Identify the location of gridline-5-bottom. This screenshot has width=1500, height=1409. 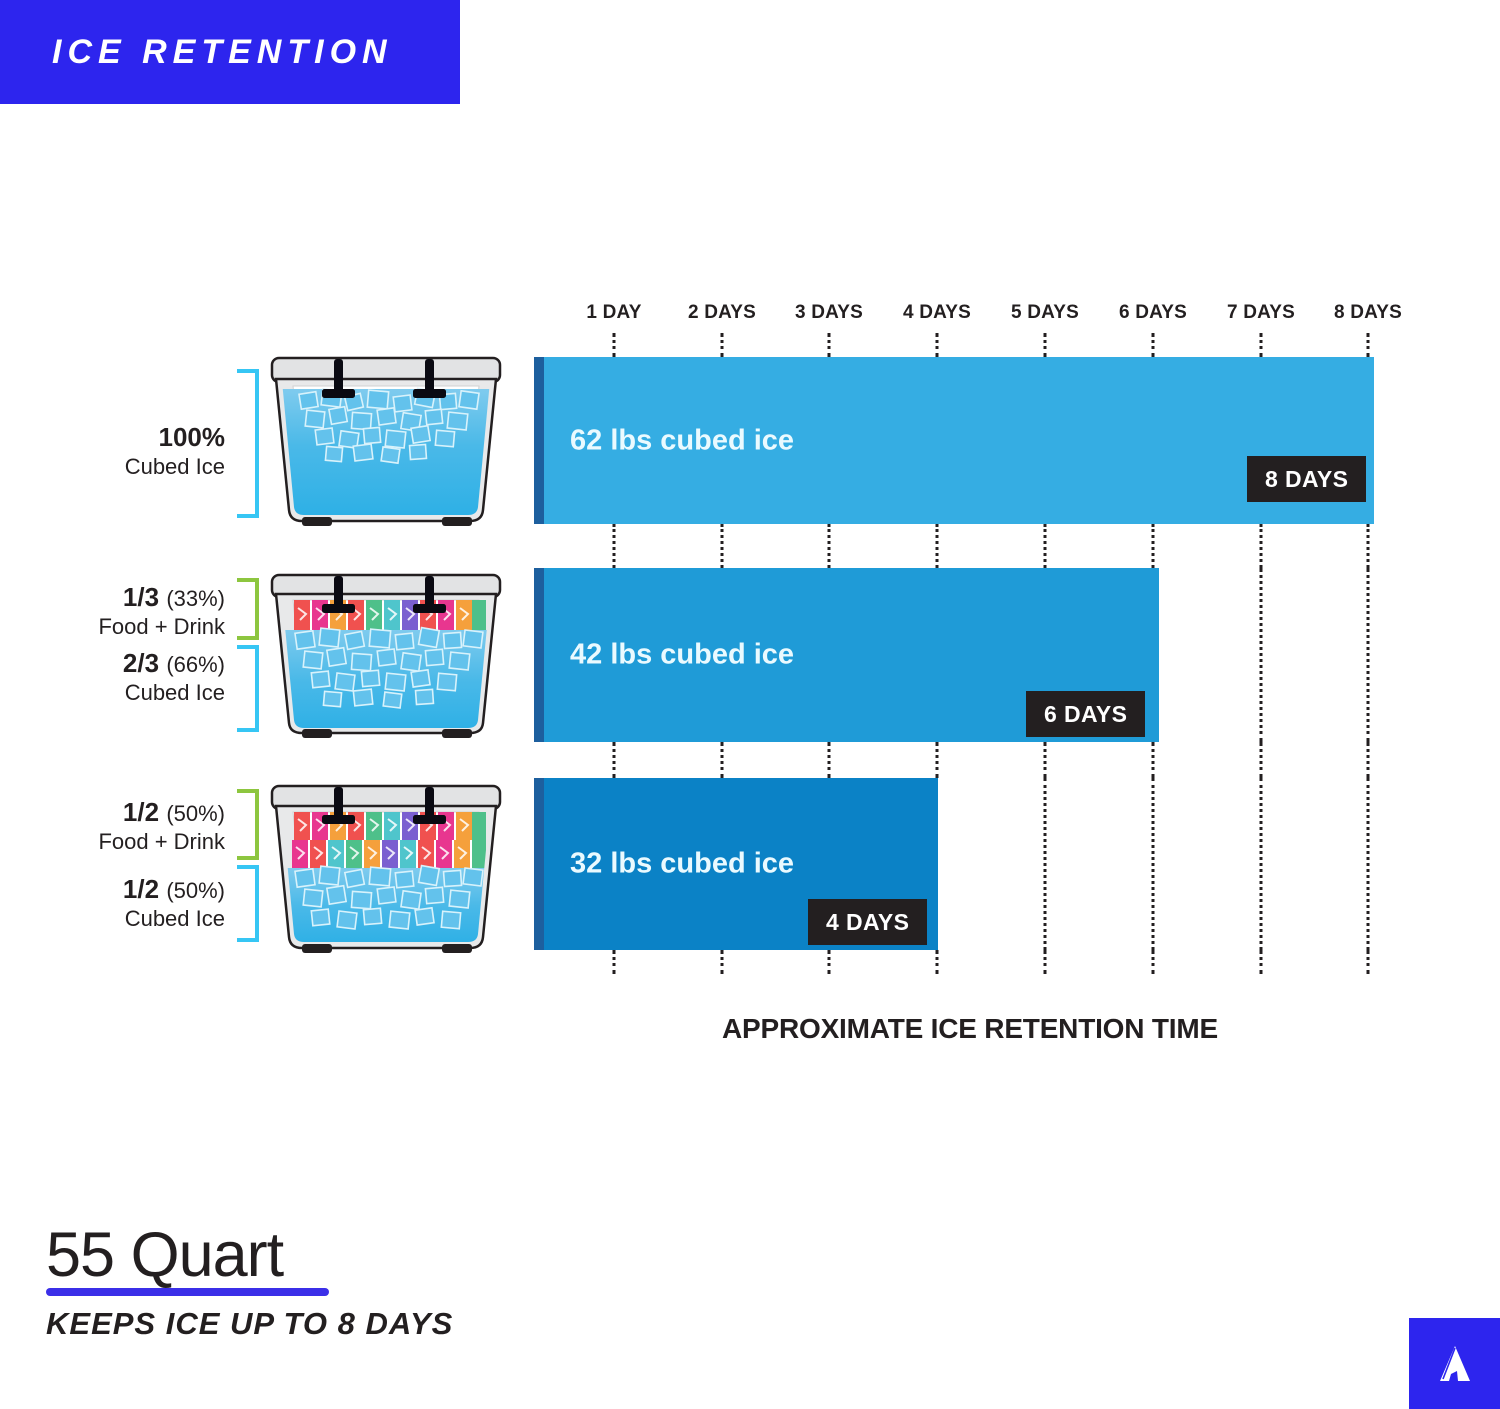
(1045, 962).